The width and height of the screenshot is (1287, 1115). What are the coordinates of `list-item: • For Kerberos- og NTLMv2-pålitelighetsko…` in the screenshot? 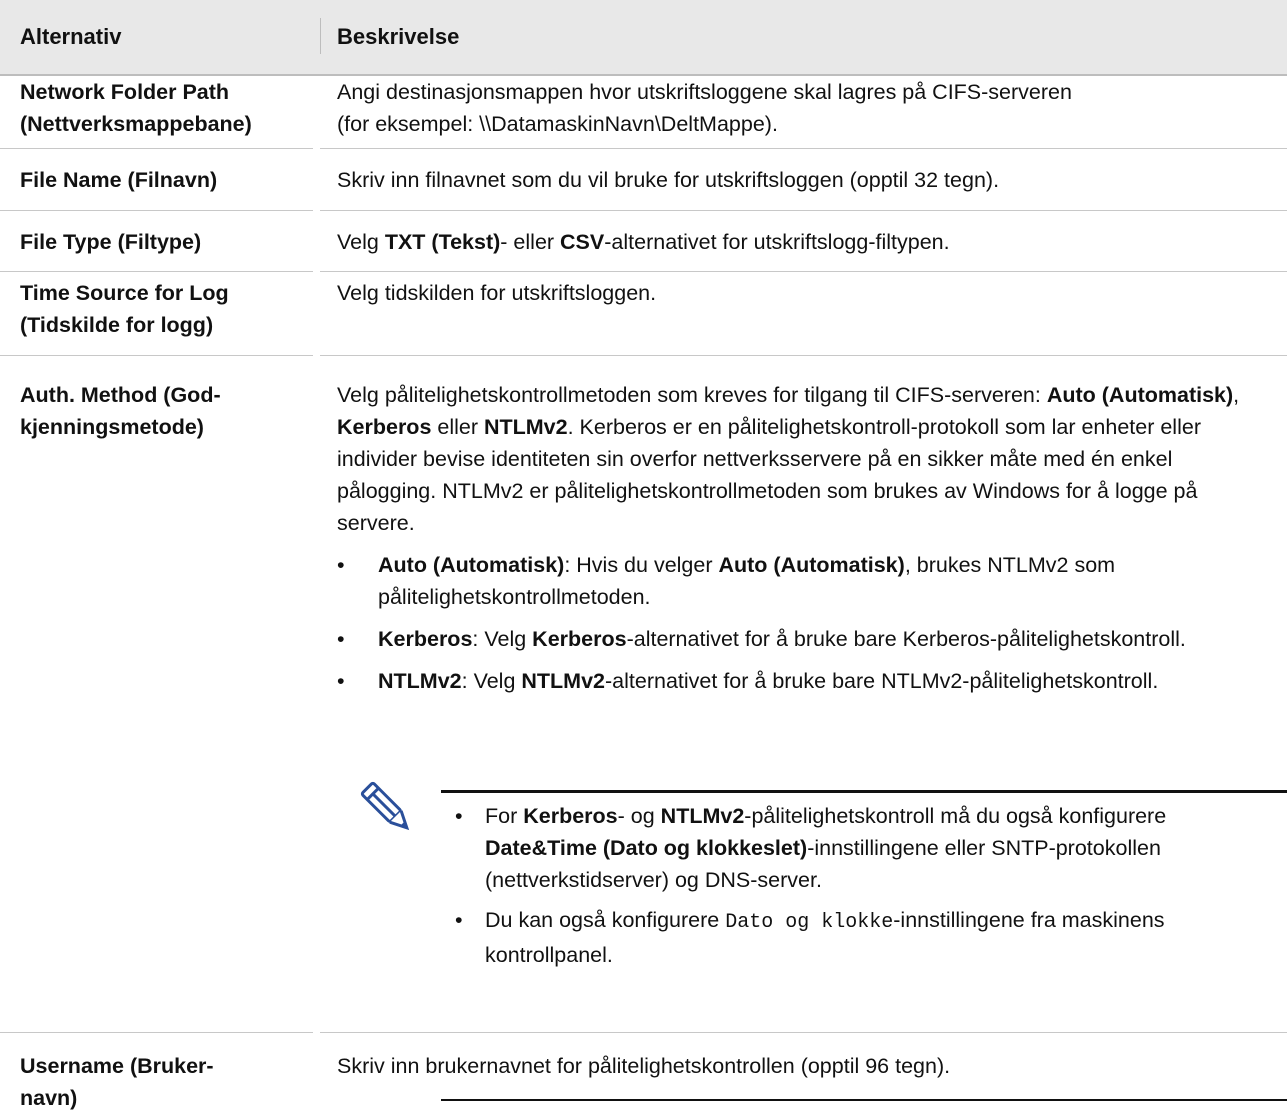 It's located at (811, 848).